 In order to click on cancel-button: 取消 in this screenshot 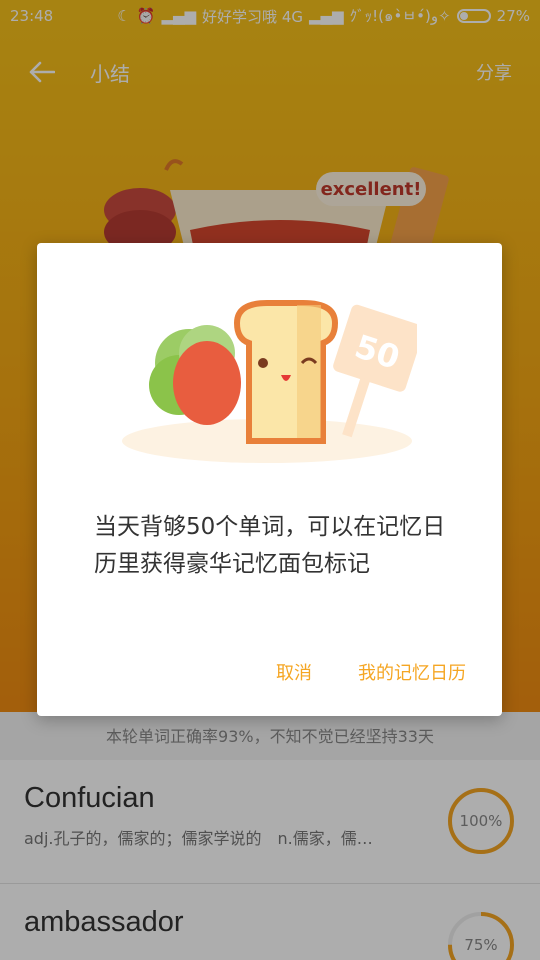, I will do `click(294, 672)`.